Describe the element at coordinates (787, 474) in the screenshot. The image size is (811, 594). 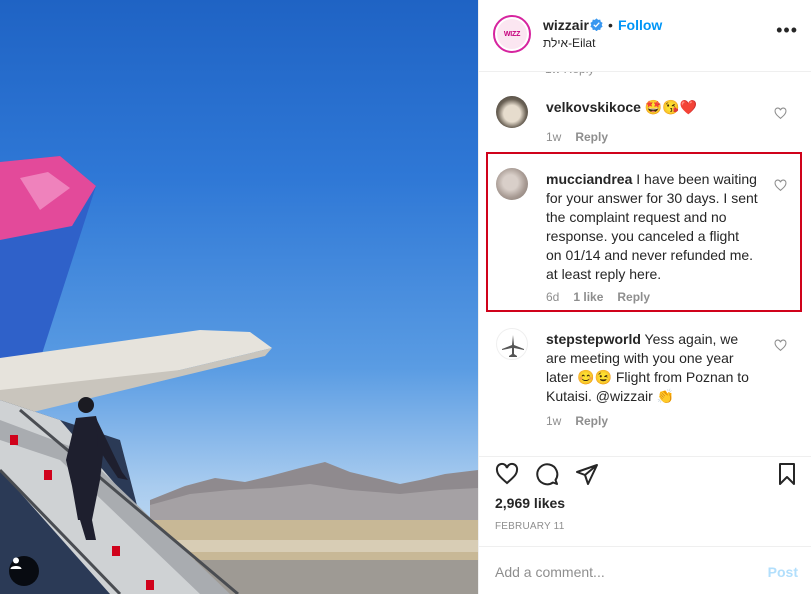
I see `bookmark-icon` at that location.